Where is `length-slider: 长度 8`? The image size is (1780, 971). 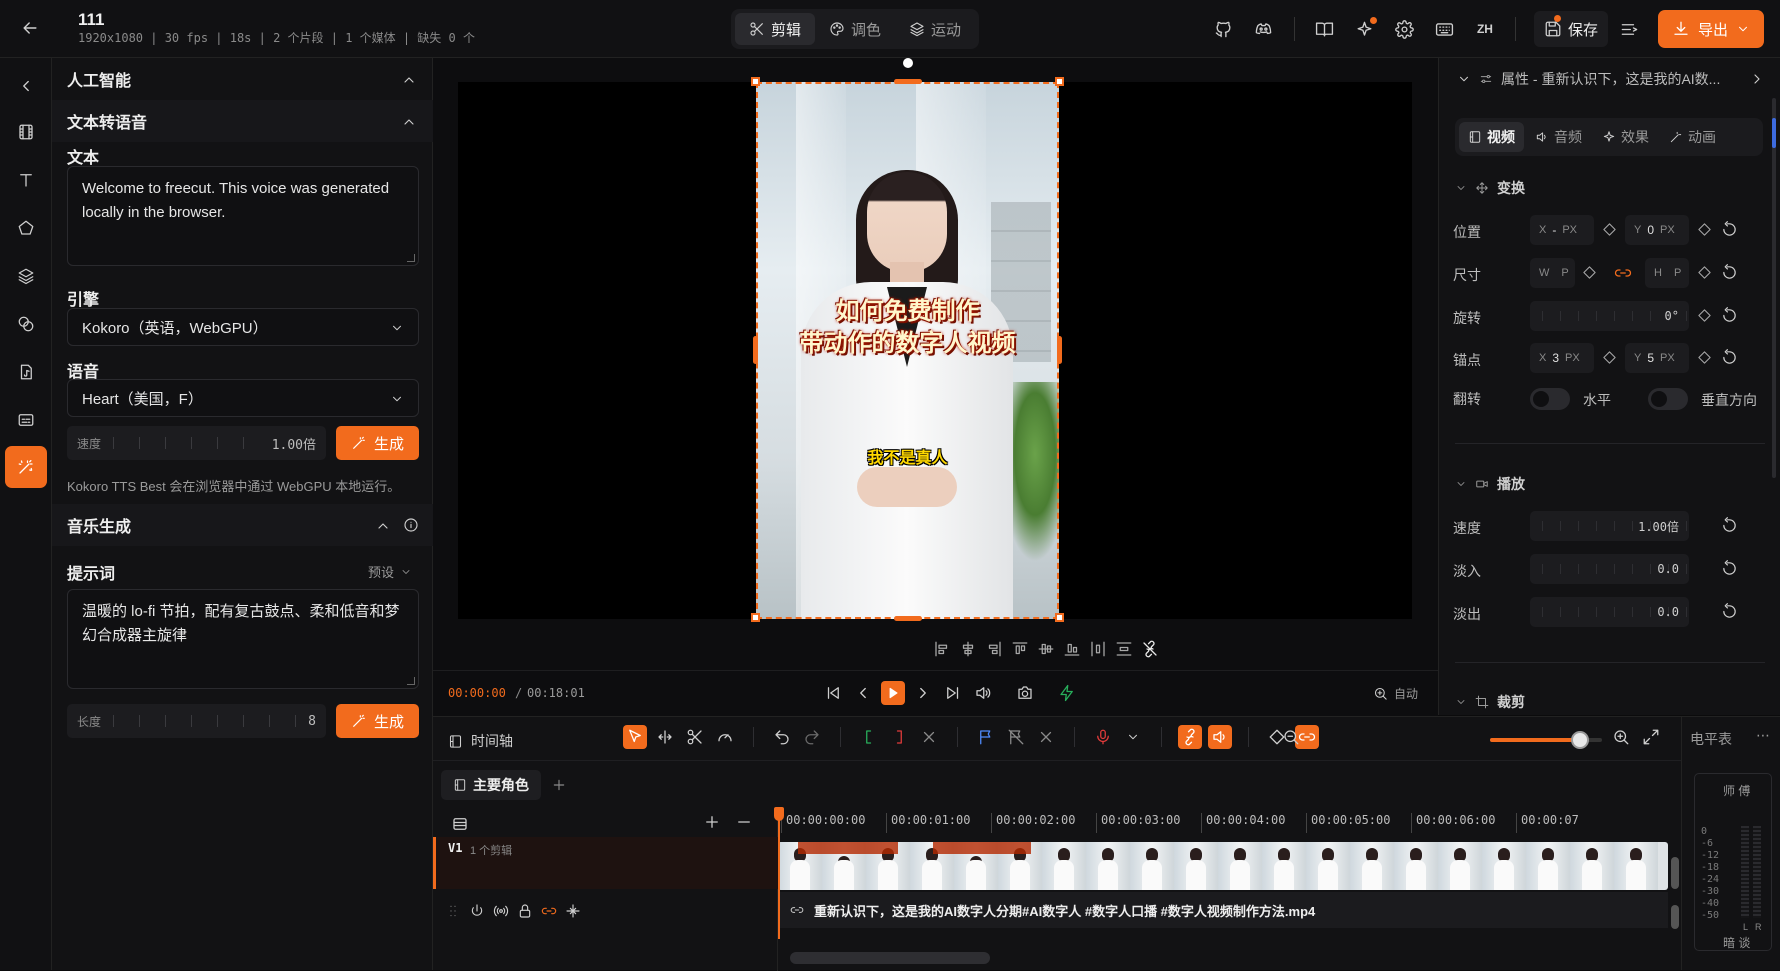
length-slider: 长度 8 is located at coordinates (196, 721).